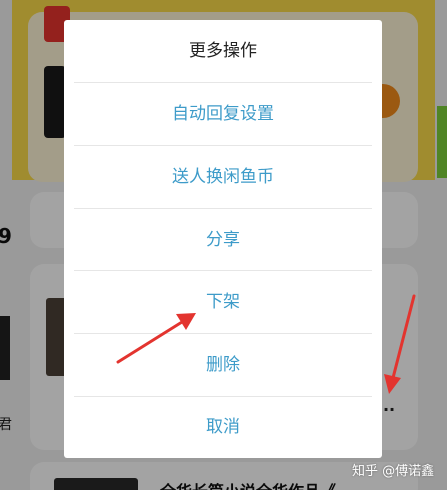 Image resolution: width=447 pixels, height=490 pixels. I want to click on annotation-arrows, so click(266, 344).